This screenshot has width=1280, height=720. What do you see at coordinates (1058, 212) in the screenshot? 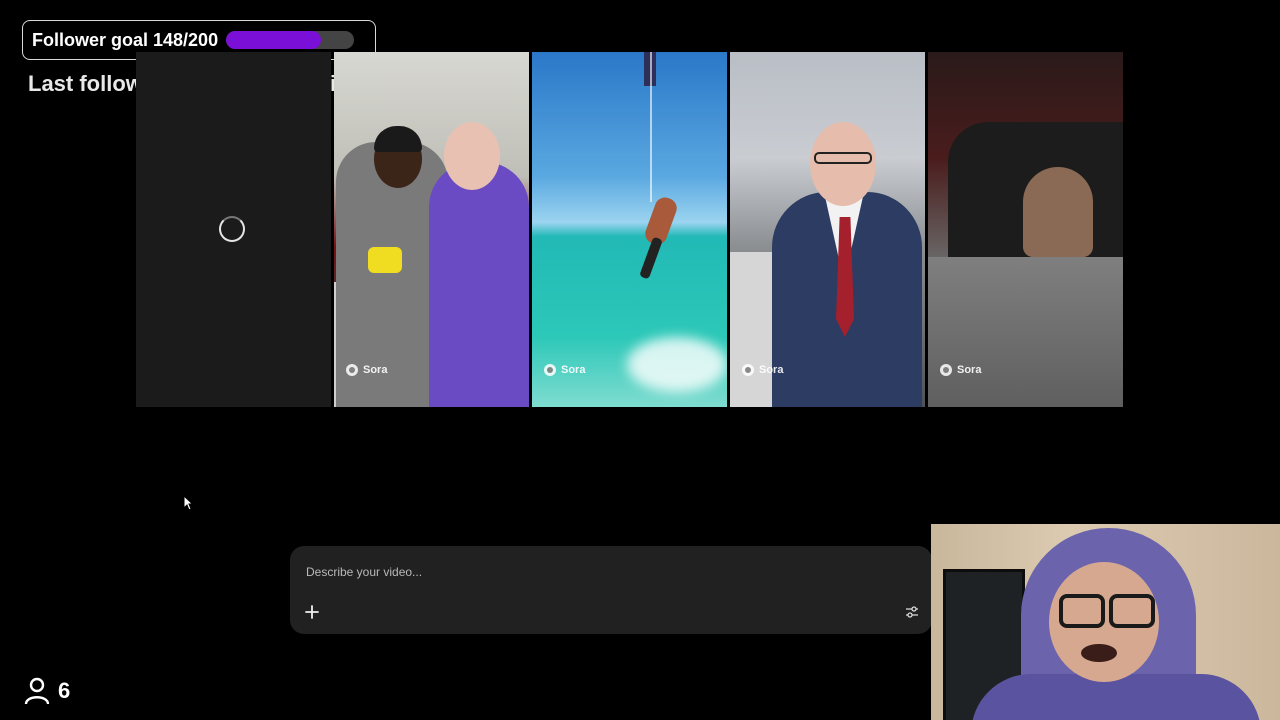
I see `scene-driver` at bounding box center [1058, 212].